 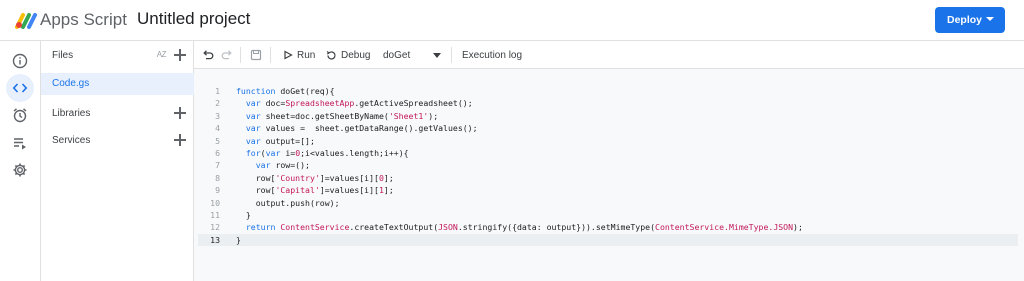 I want to click on code-token: row=();, so click(x=290, y=165).